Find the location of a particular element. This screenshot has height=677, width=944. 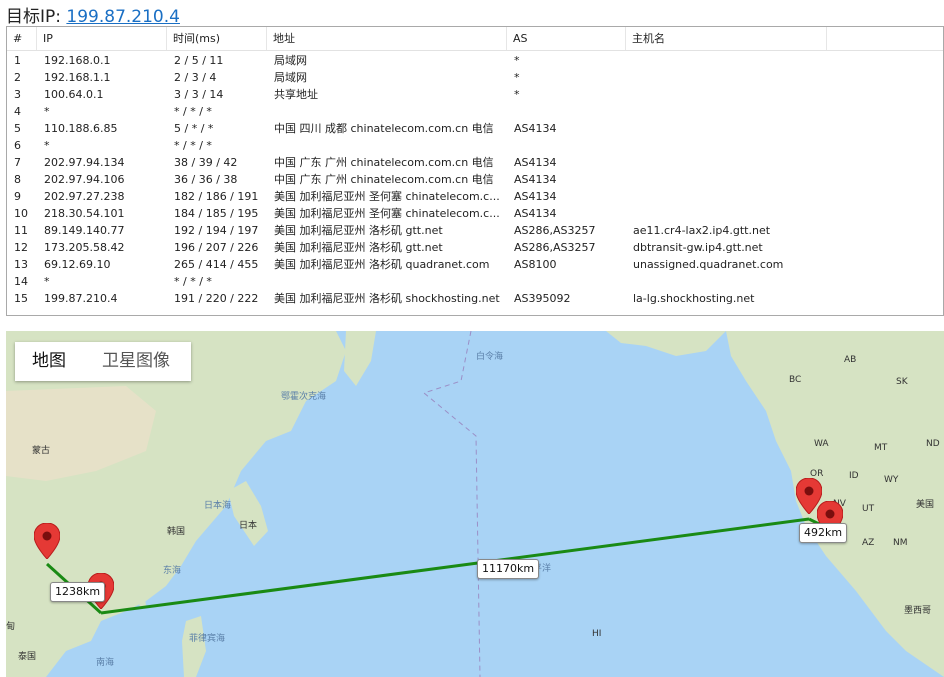

philippines is located at coordinates (194, 646).